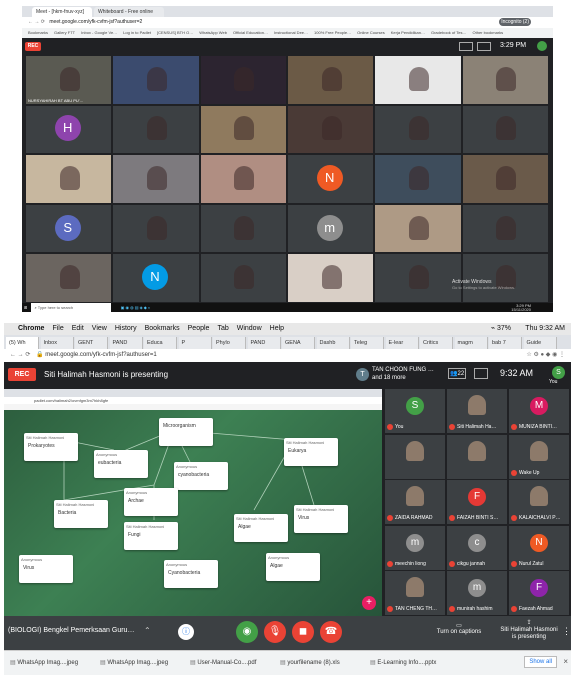 The width and height of the screenshot is (571, 675). I want to click on browser-tab: Educa, so click(160, 343).